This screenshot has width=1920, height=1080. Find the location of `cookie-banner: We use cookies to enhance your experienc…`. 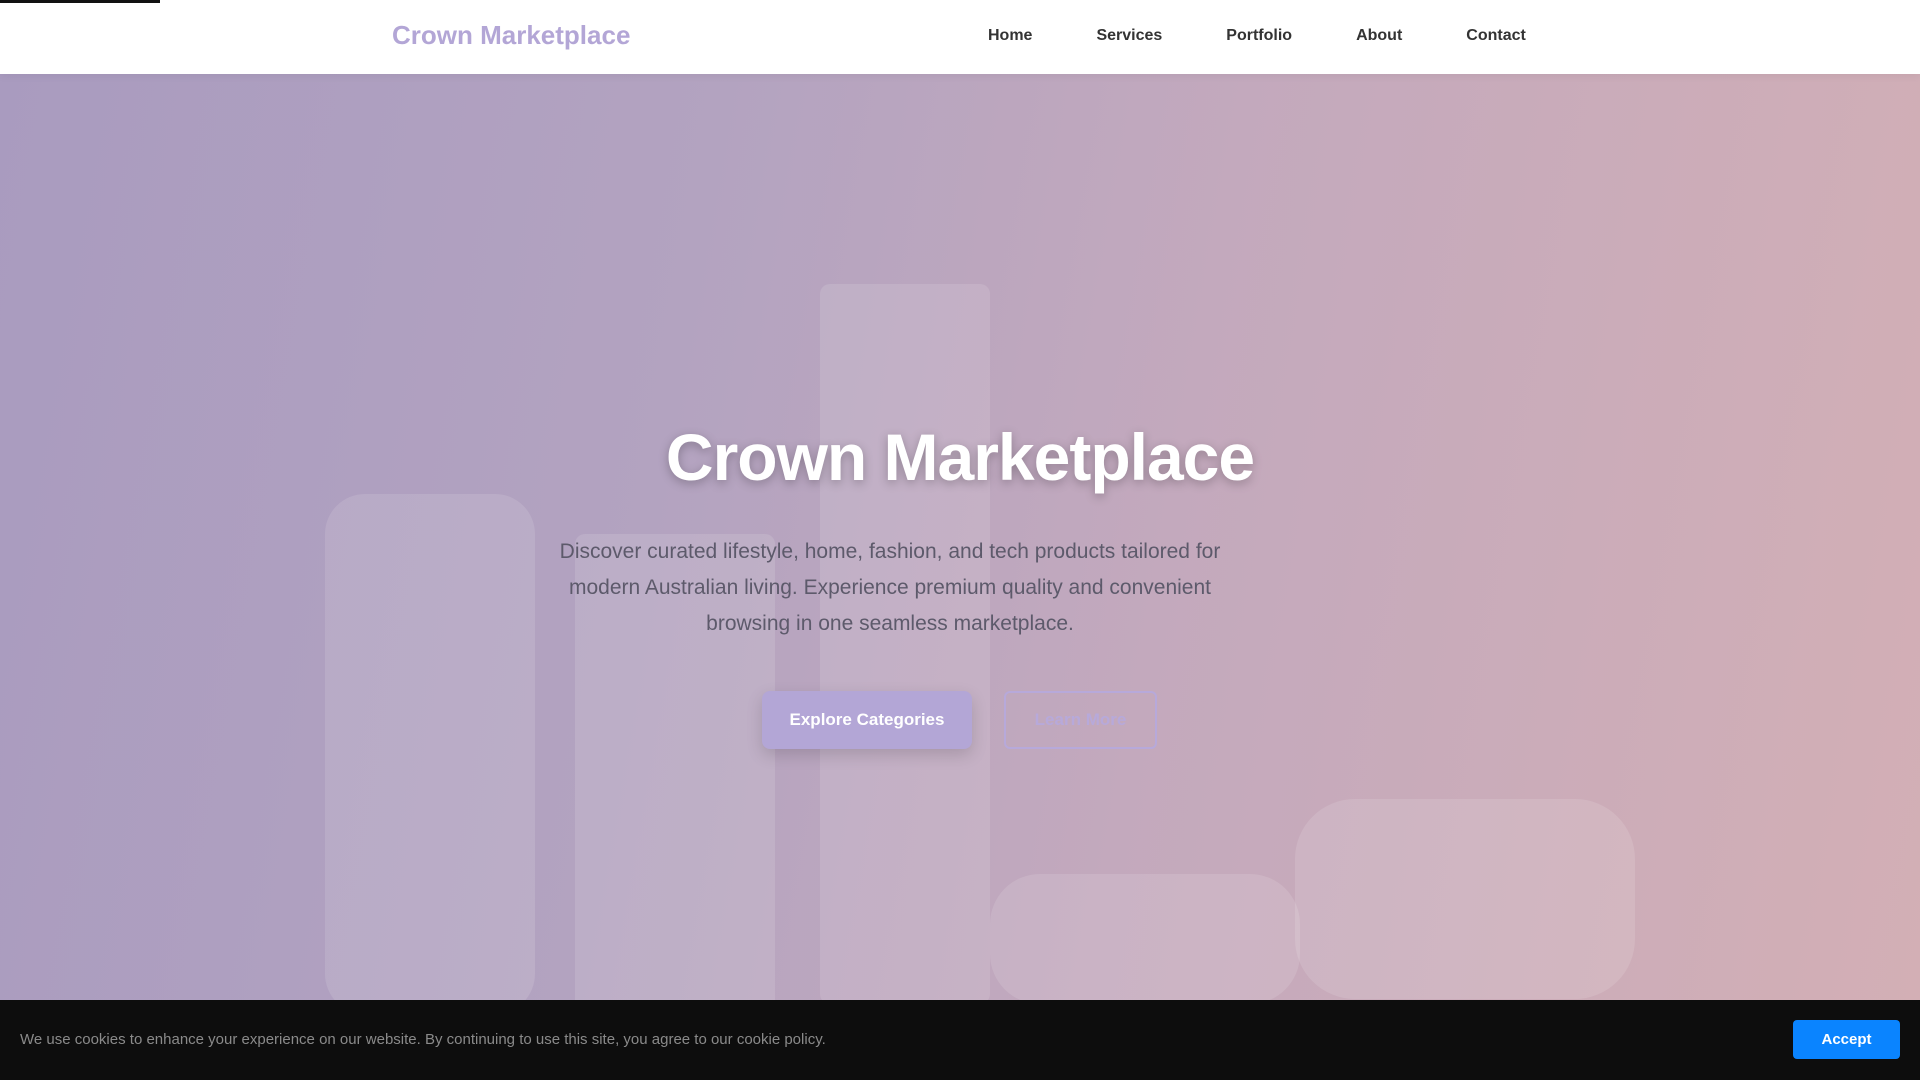

cookie-banner: We use cookies to enhance your experienc… is located at coordinates (960, 1040).